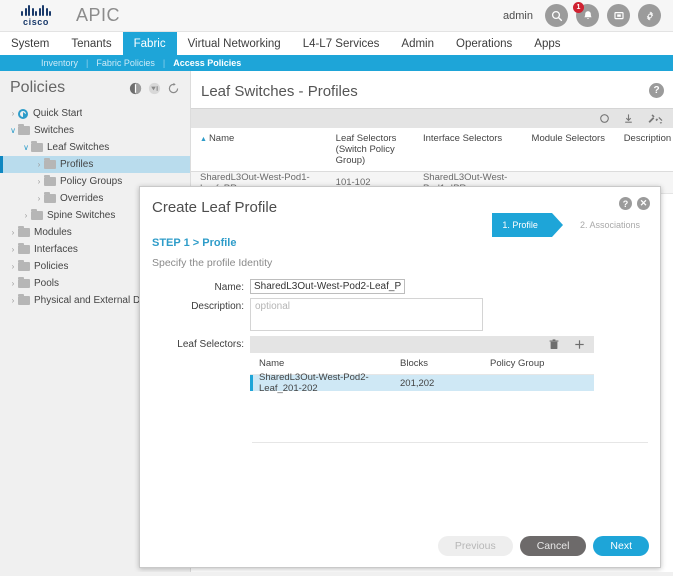 The image size is (673, 576). I want to click on sidebar-header-icons, so click(154, 88).